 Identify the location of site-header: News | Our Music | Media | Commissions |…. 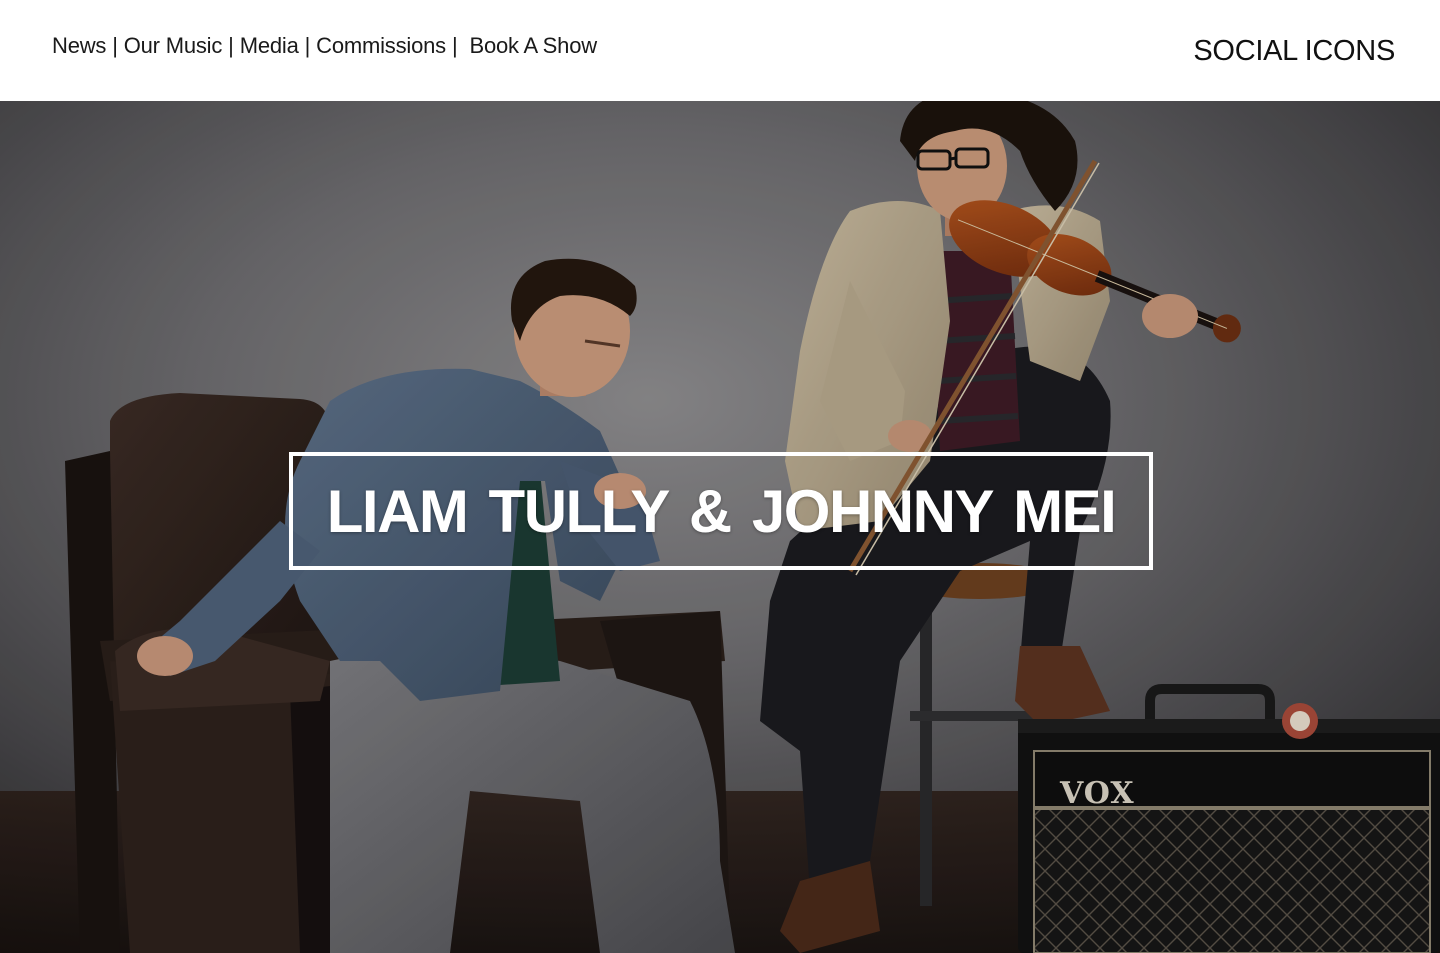
(720, 50).